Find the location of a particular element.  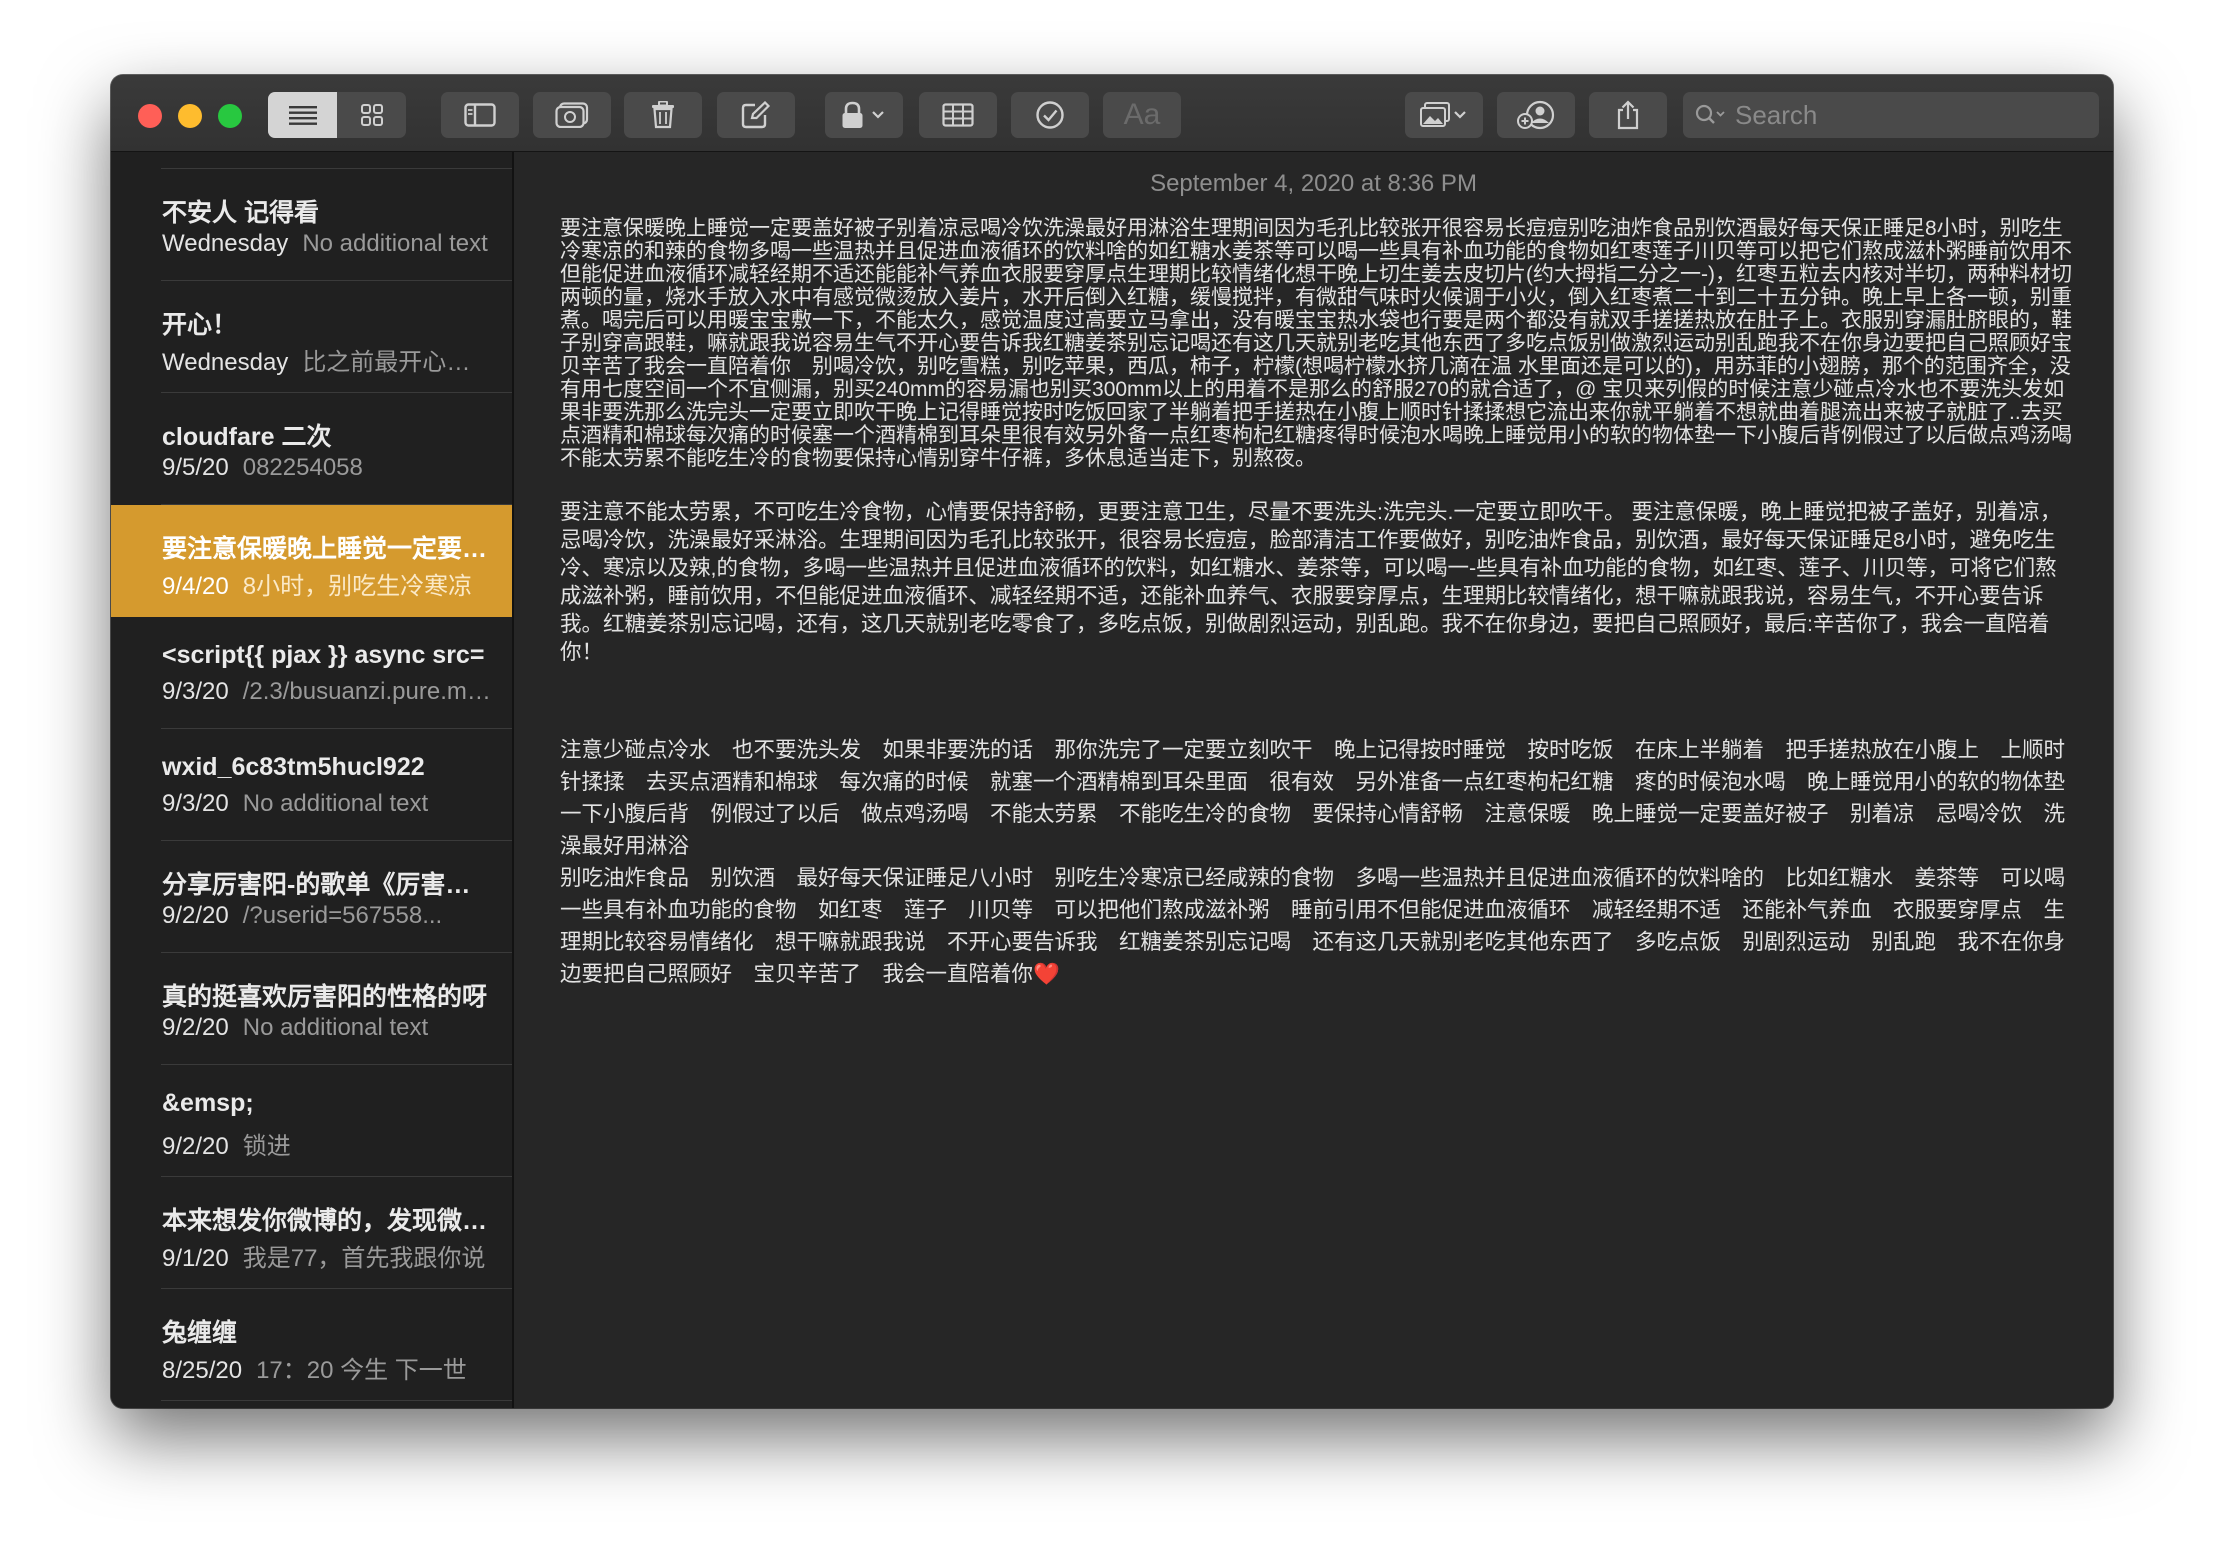

note-meta: 9/2/20 No additional text is located at coordinates (327, 1028).